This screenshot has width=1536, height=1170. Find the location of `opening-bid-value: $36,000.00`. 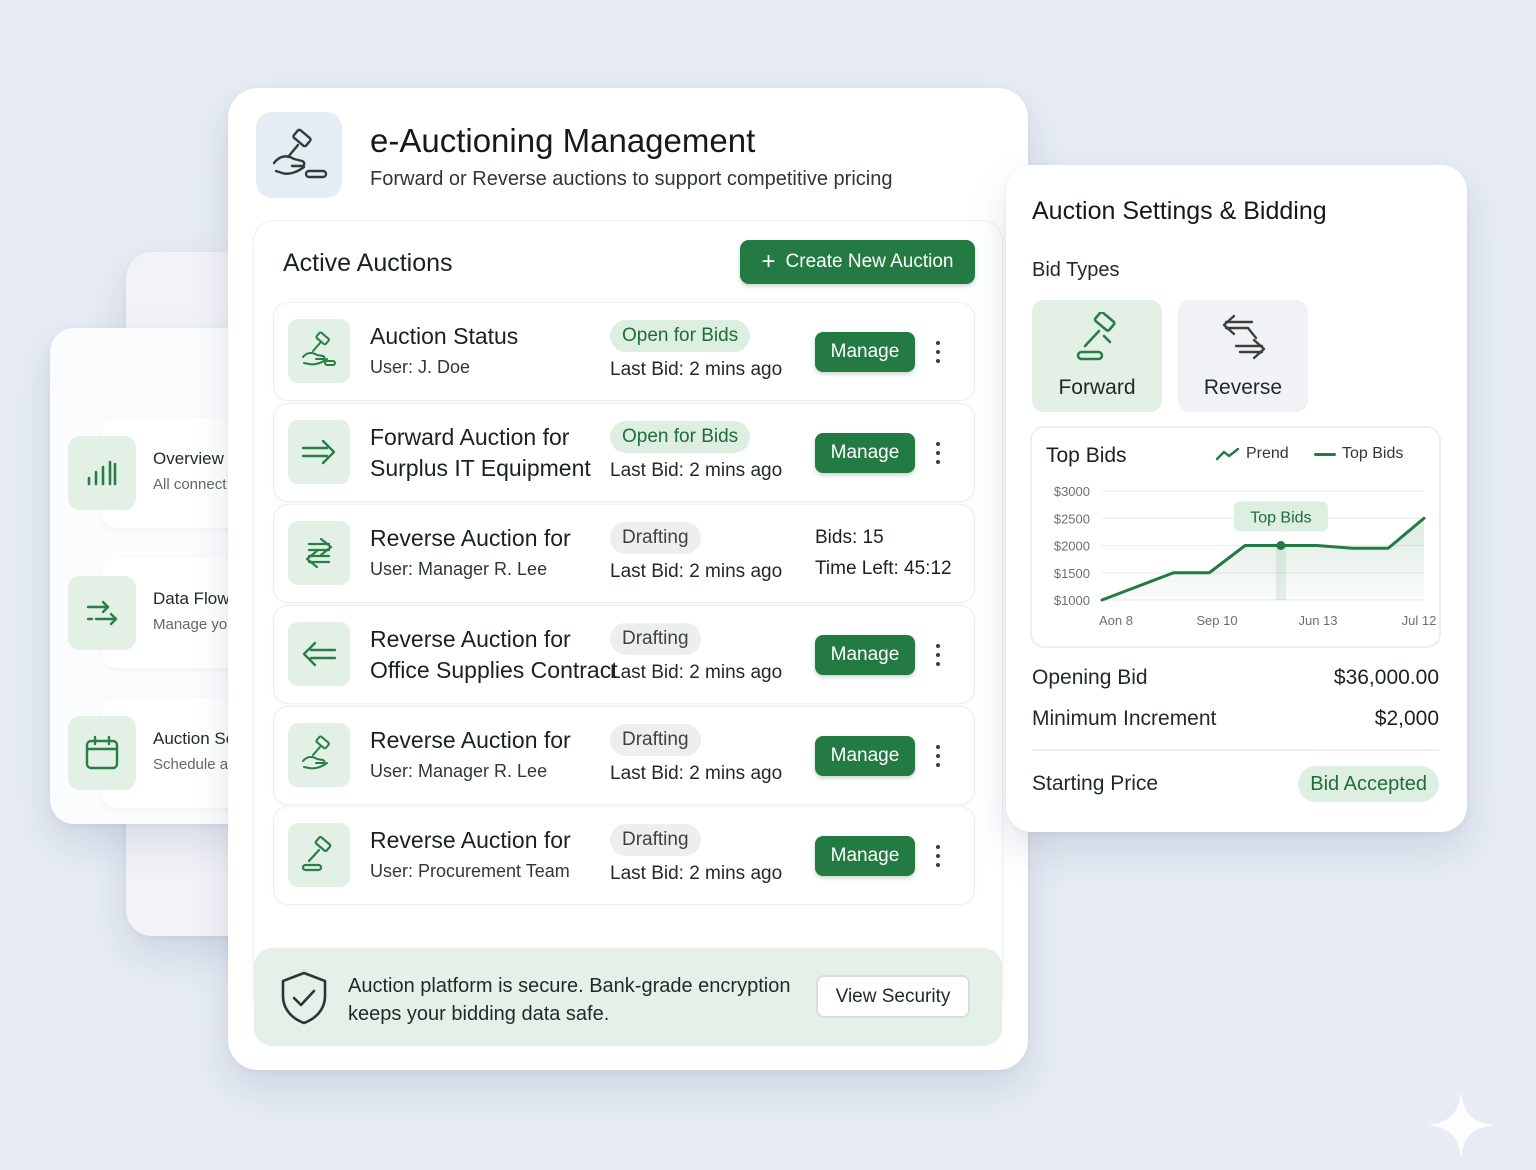

opening-bid-value: $36,000.00 is located at coordinates (1386, 677).